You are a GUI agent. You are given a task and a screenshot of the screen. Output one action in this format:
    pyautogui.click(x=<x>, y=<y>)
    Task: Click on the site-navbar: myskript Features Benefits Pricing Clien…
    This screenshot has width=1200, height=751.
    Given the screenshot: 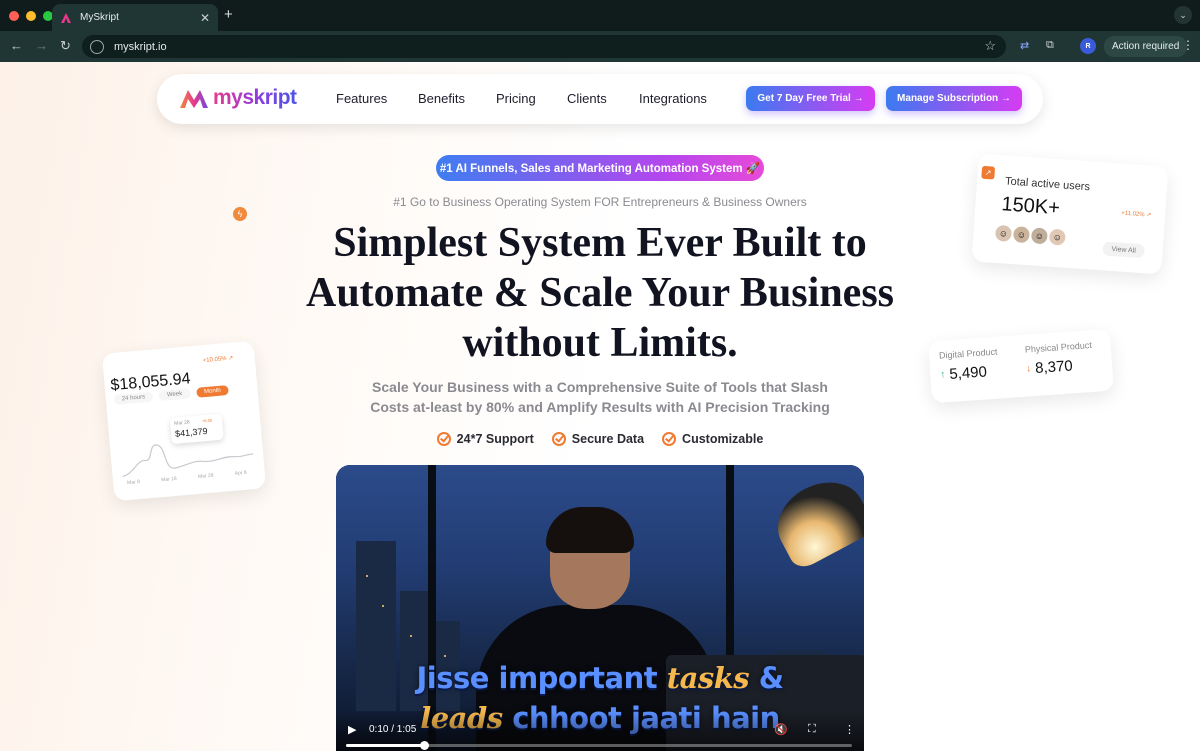 What is the action you would take?
    pyautogui.click(x=600, y=99)
    